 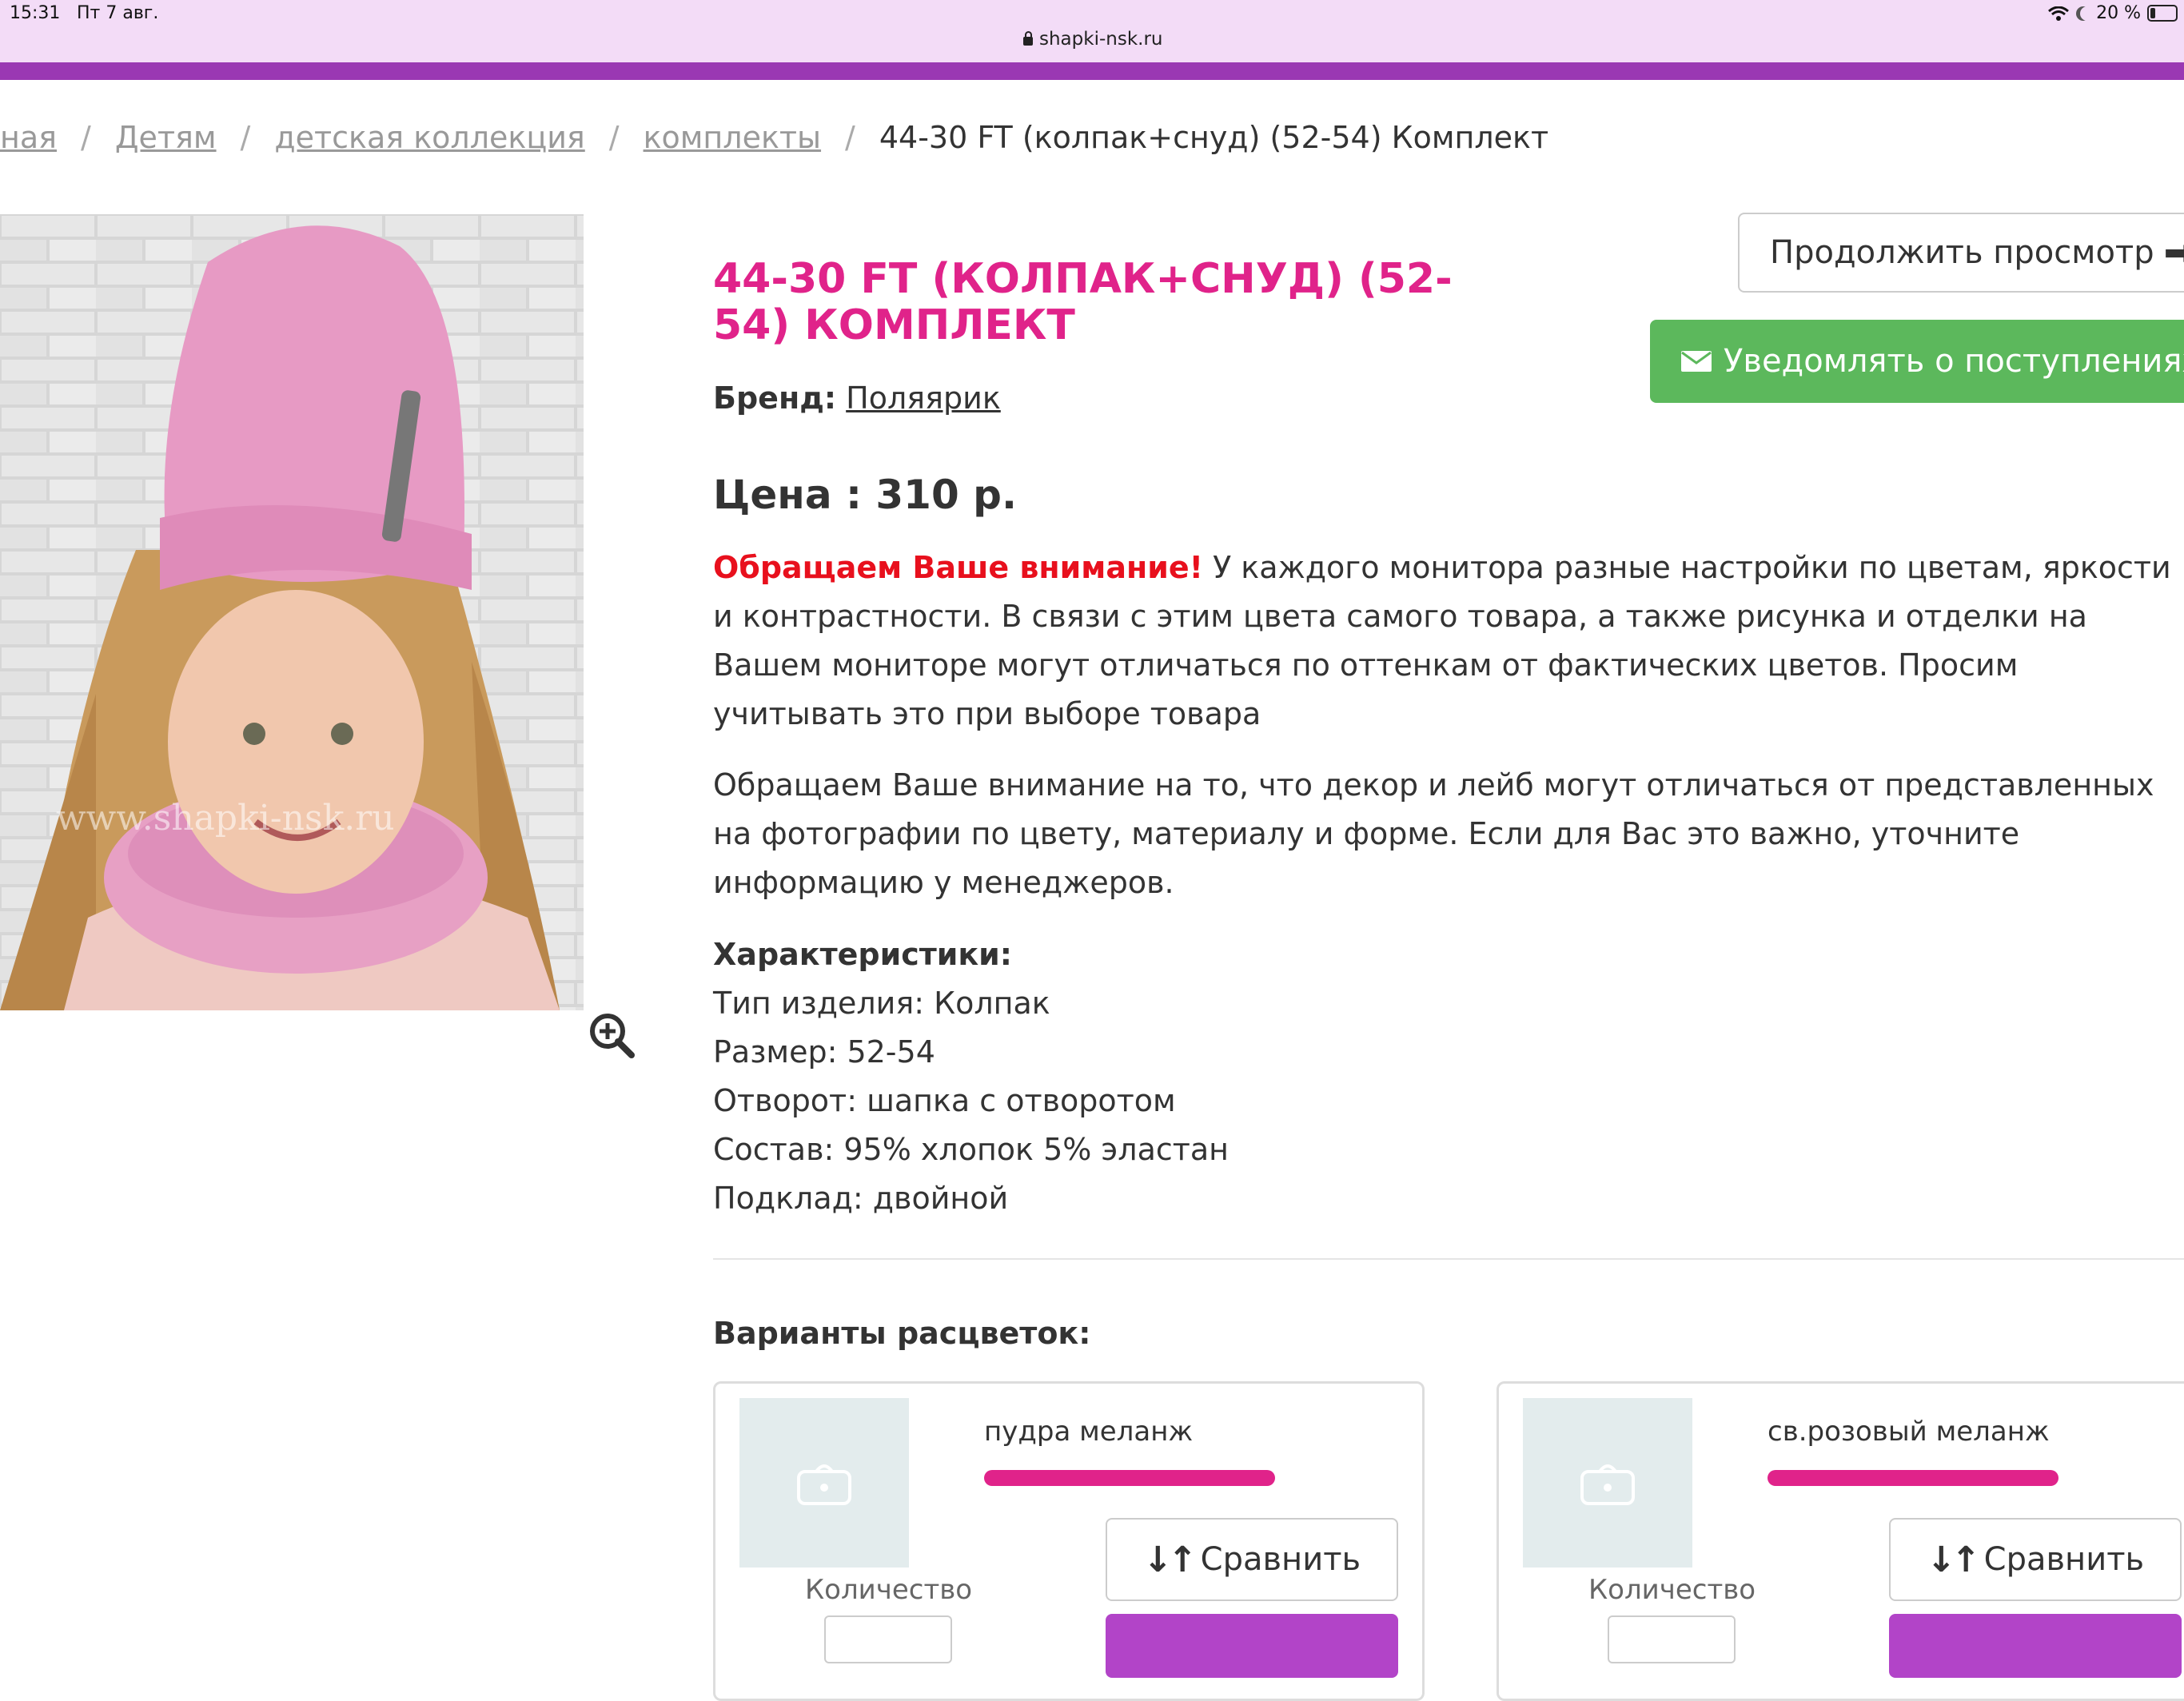 I want to click on site-header-stripe, so click(x=1092, y=71).